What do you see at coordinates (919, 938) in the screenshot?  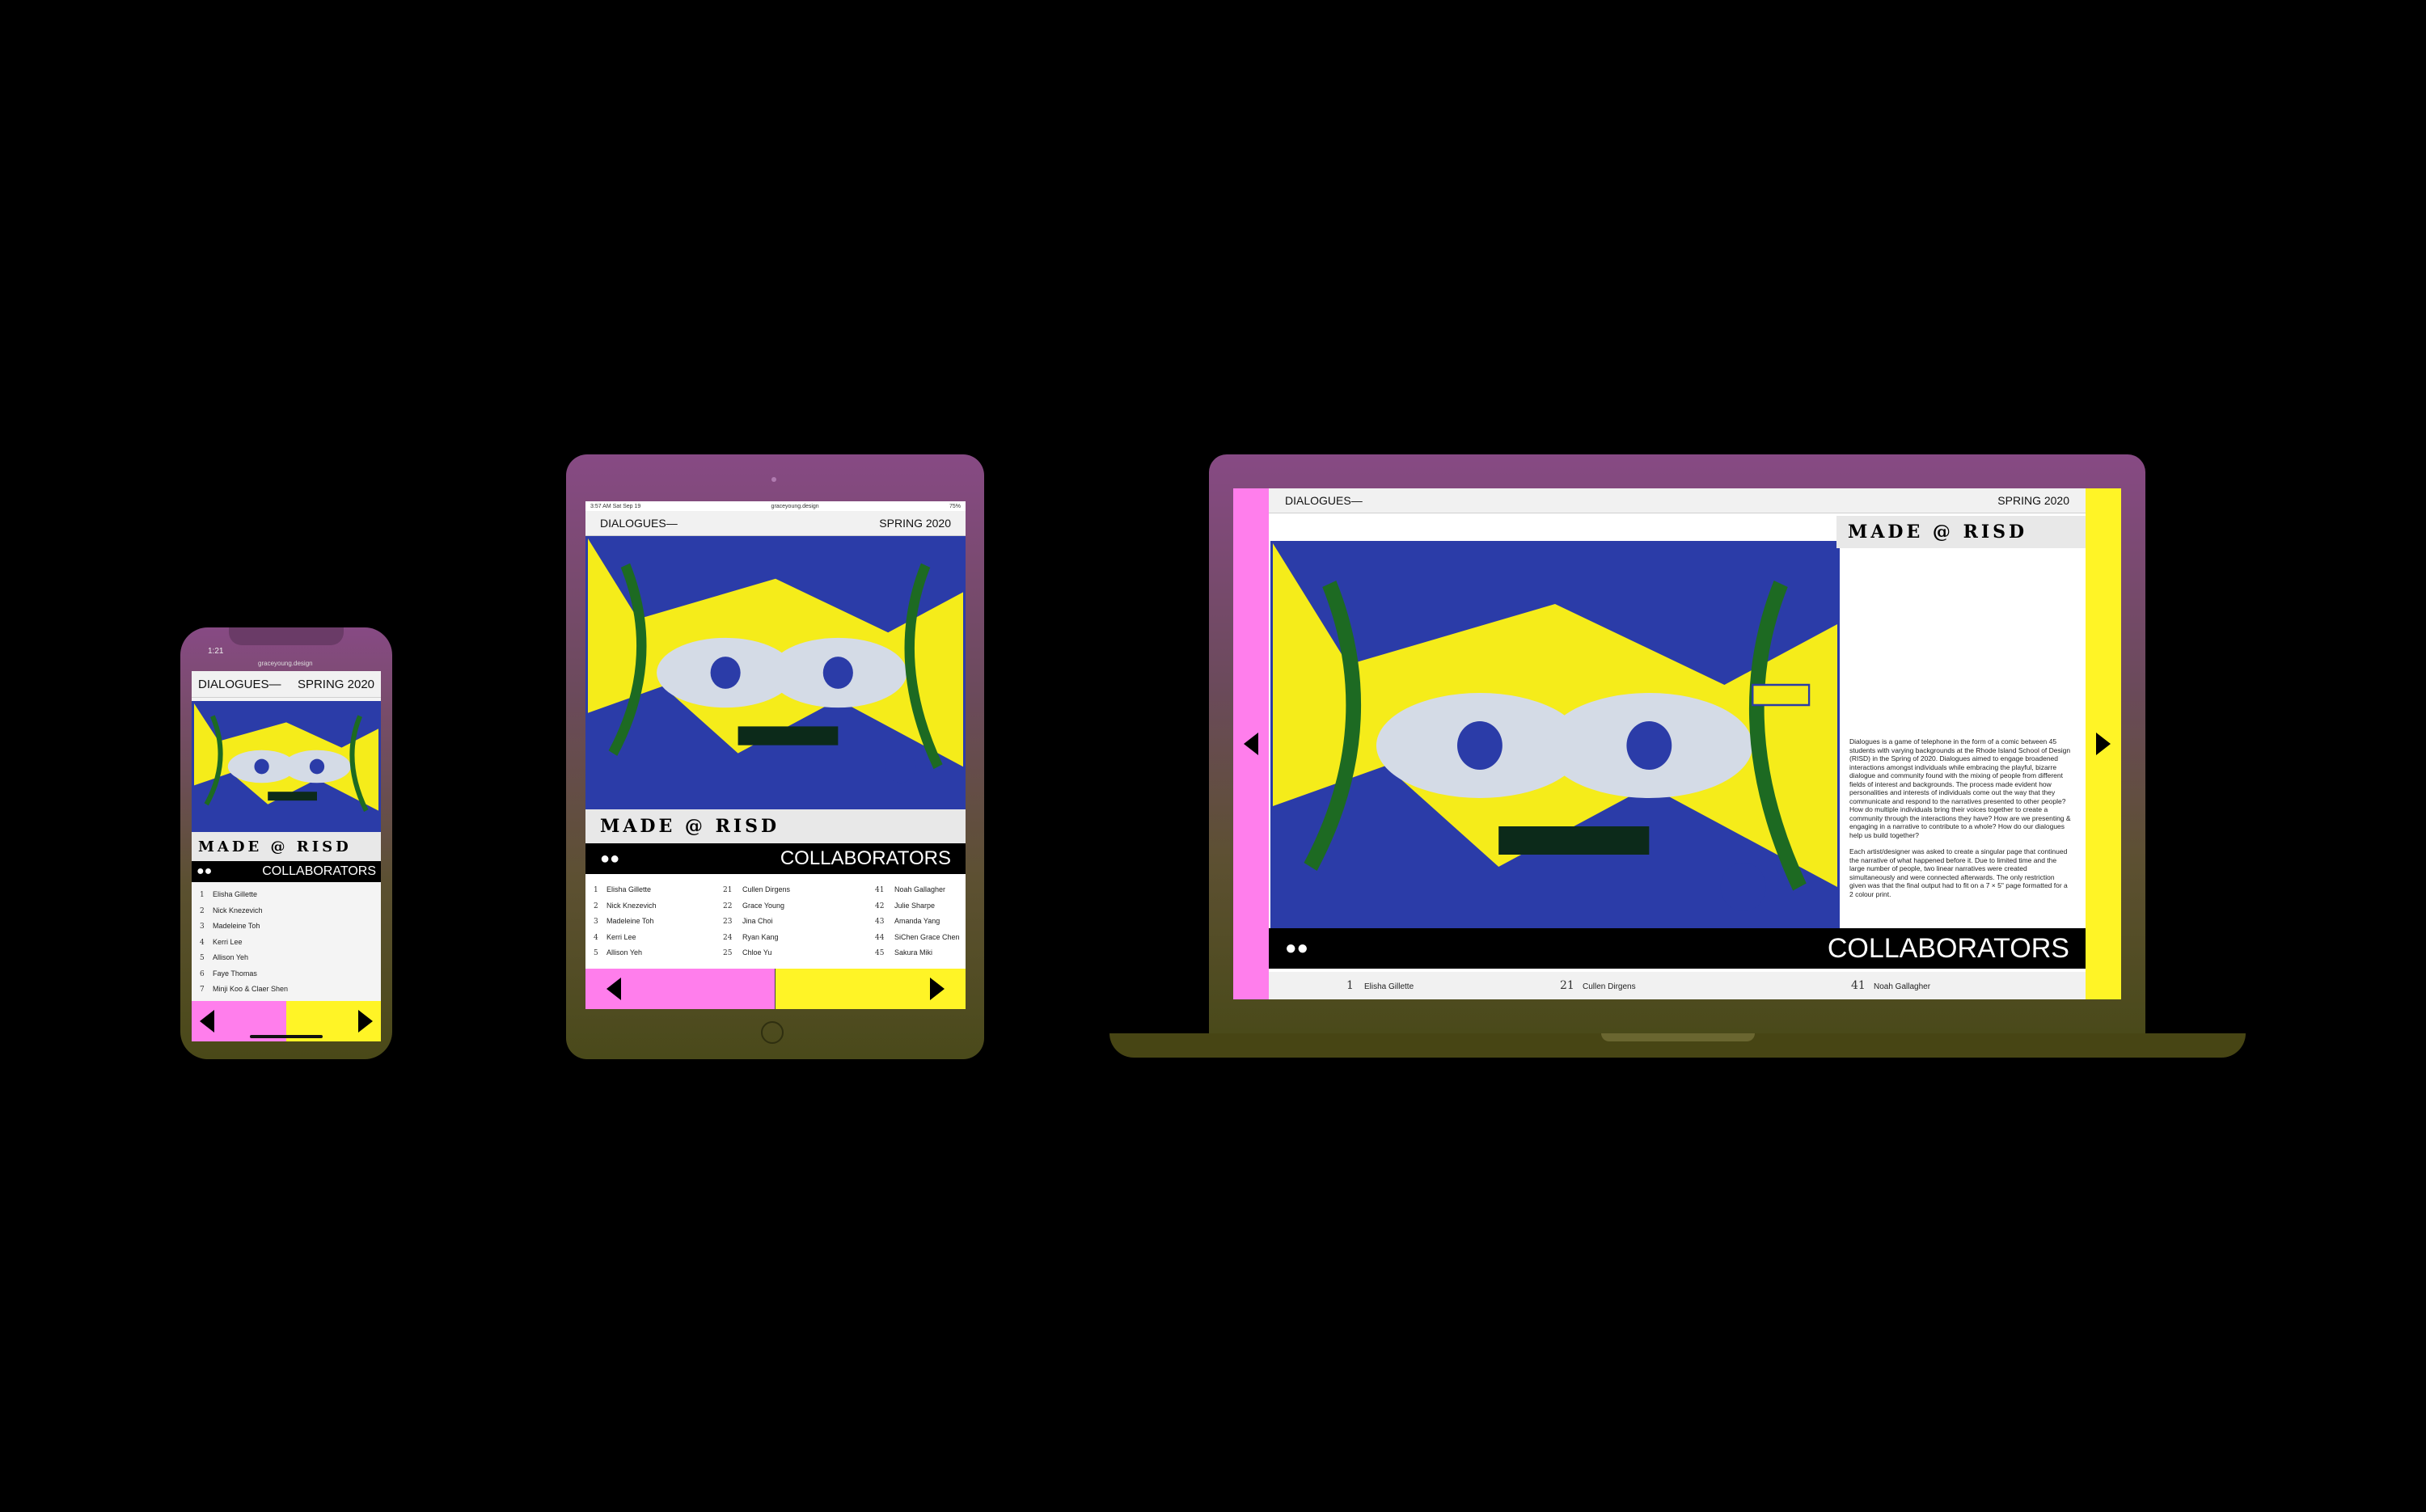 I see `list-item: 44 SiChen Grace Chen` at bounding box center [919, 938].